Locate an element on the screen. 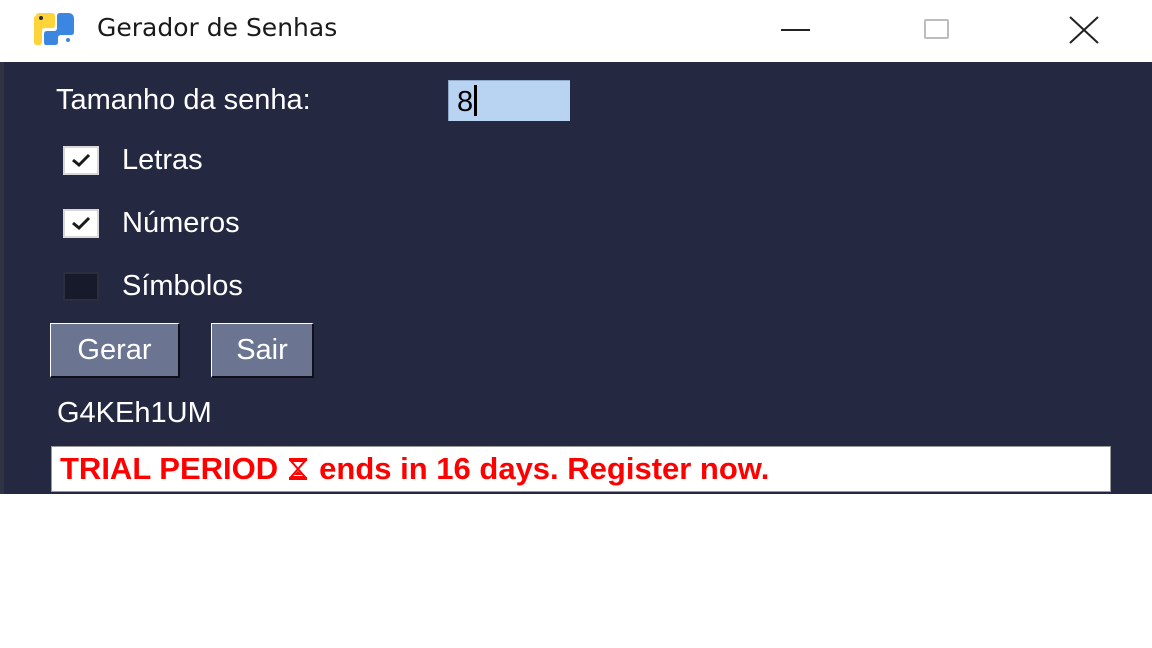 The width and height of the screenshot is (1152, 648). letters-option: Letras is located at coordinates (133, 160).